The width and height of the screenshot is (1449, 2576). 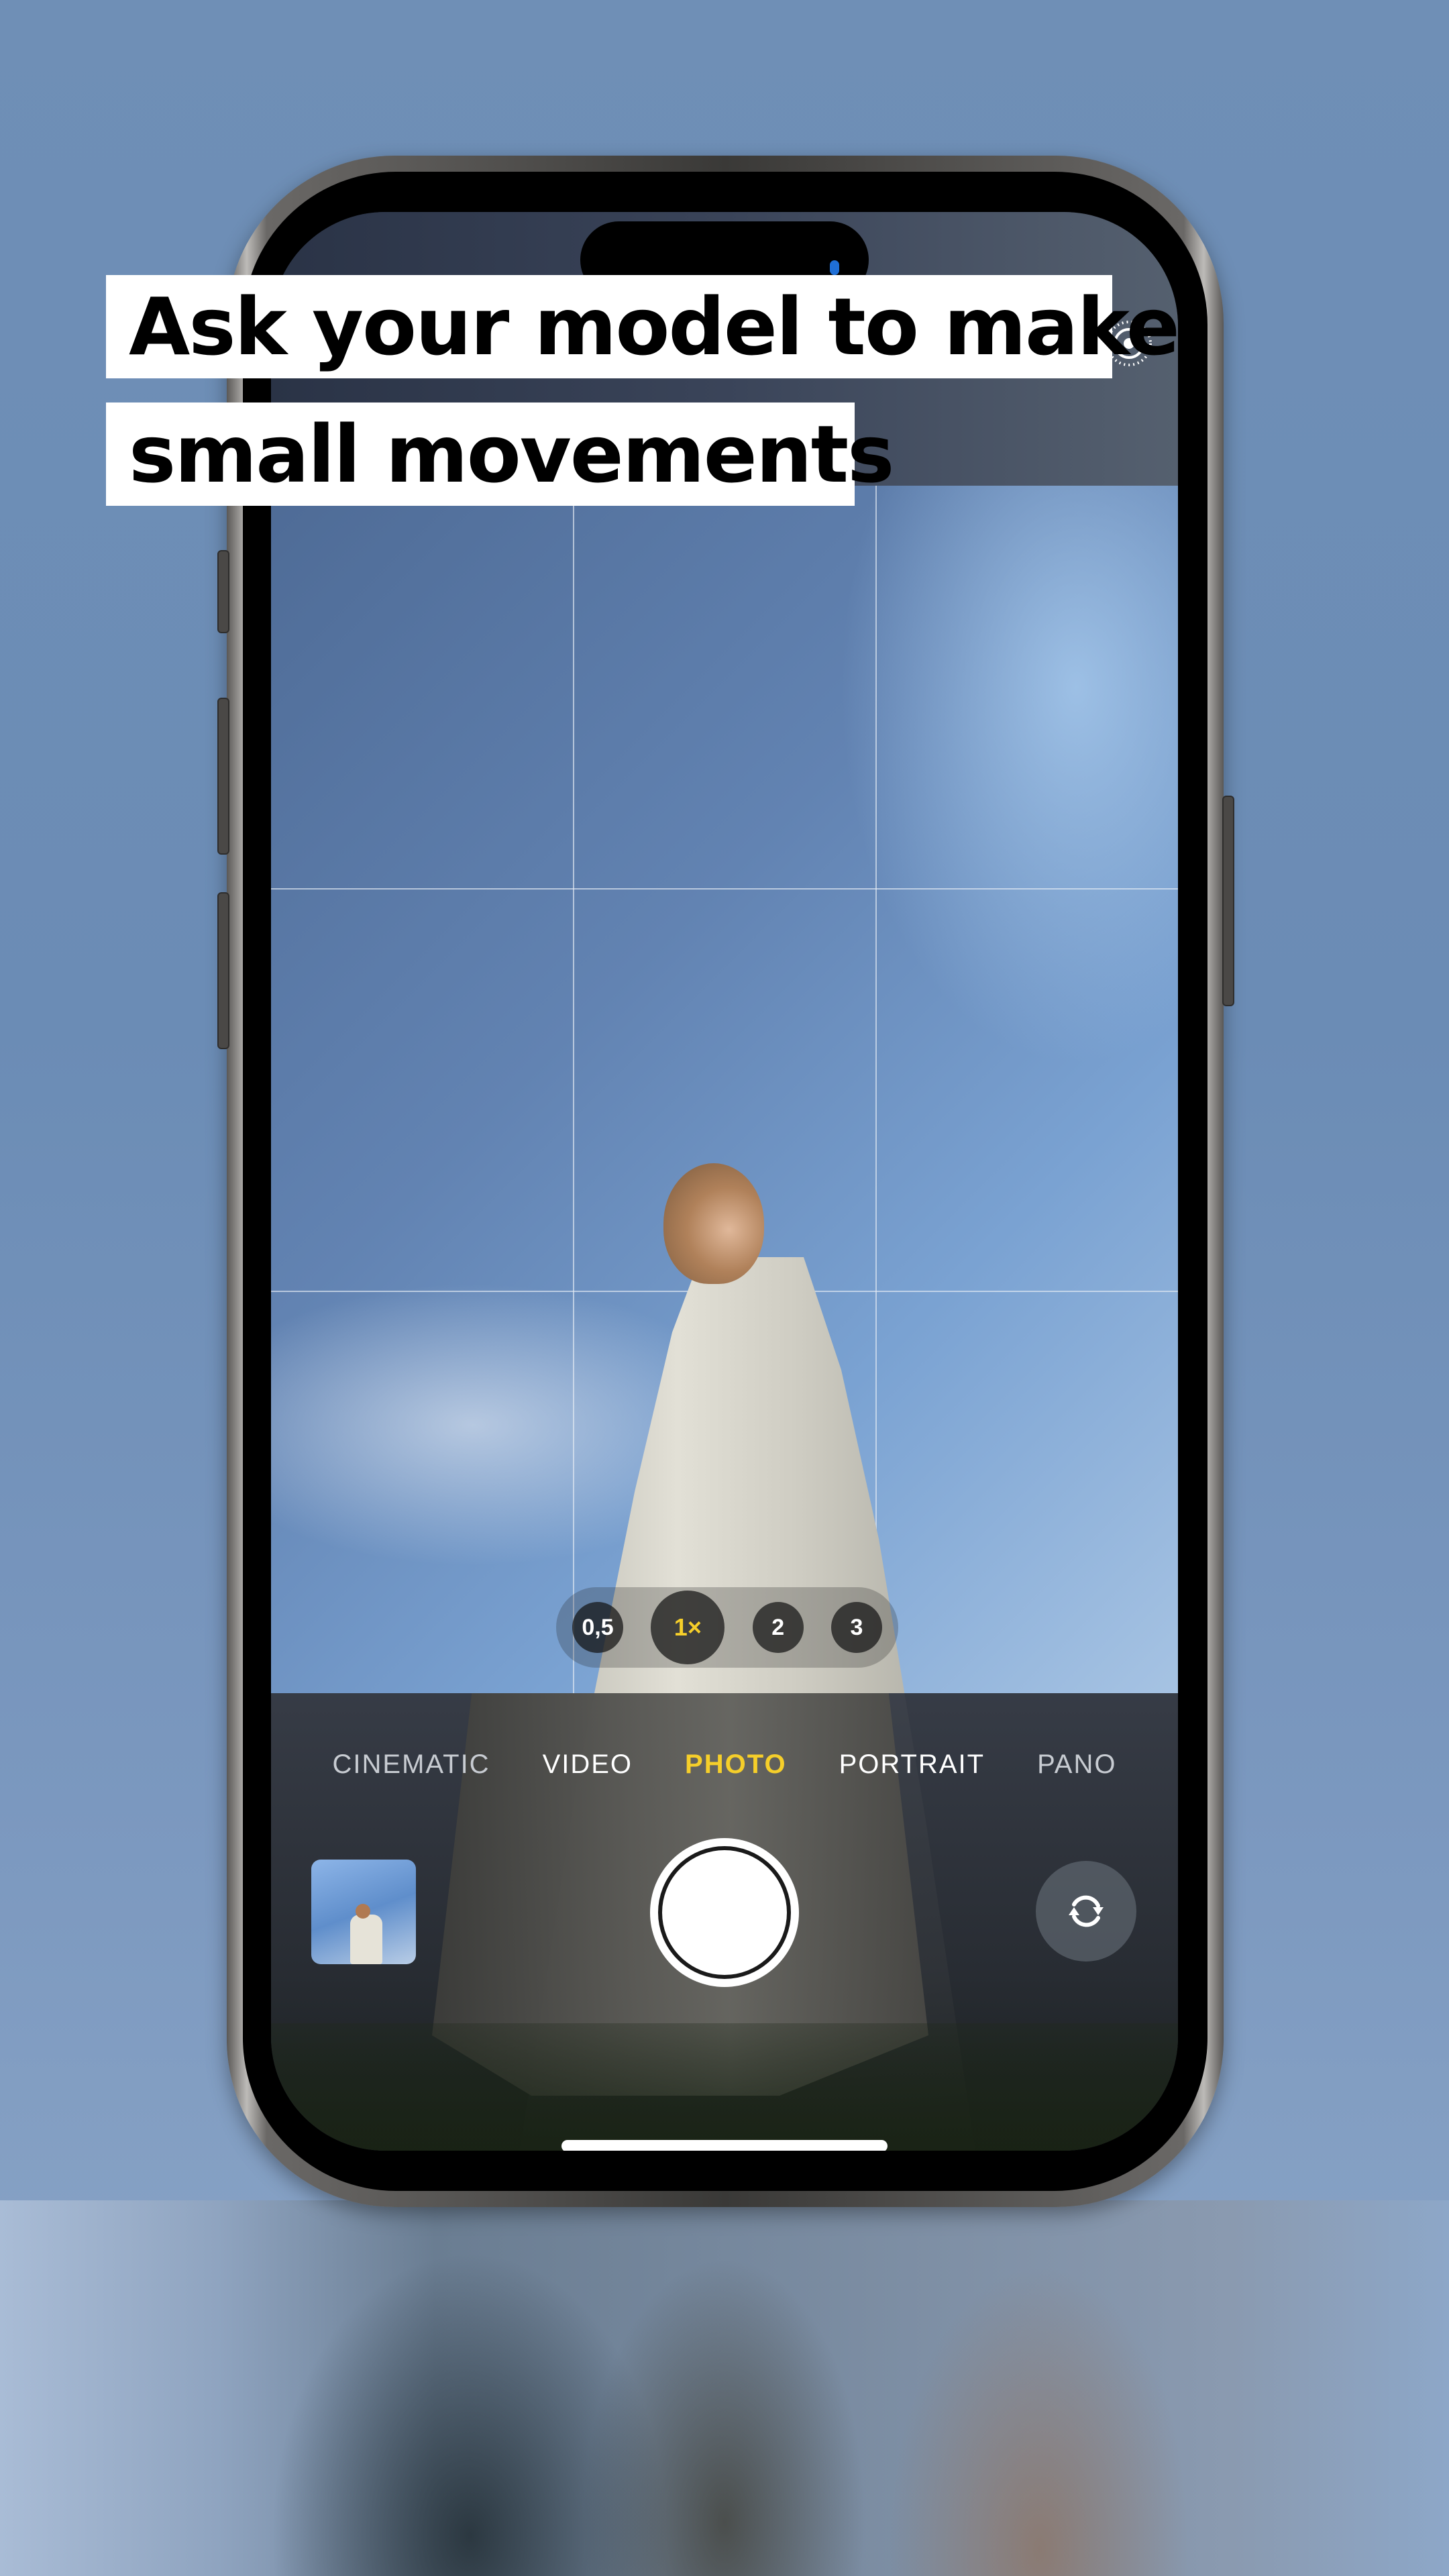 I want to click on home-indicator, so click(x=724, y=2145).